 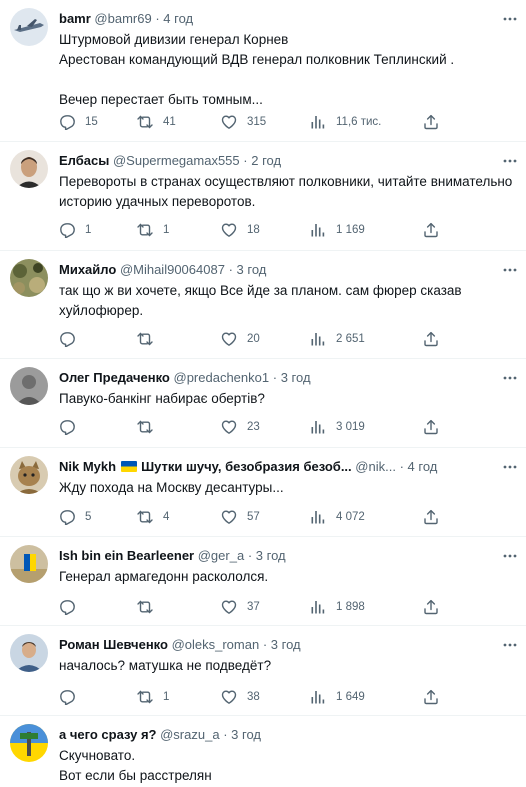 What do you see at coordinates (29, 169) in the screenshot?
I see `man-avatar` at bounding box center [29, 169].